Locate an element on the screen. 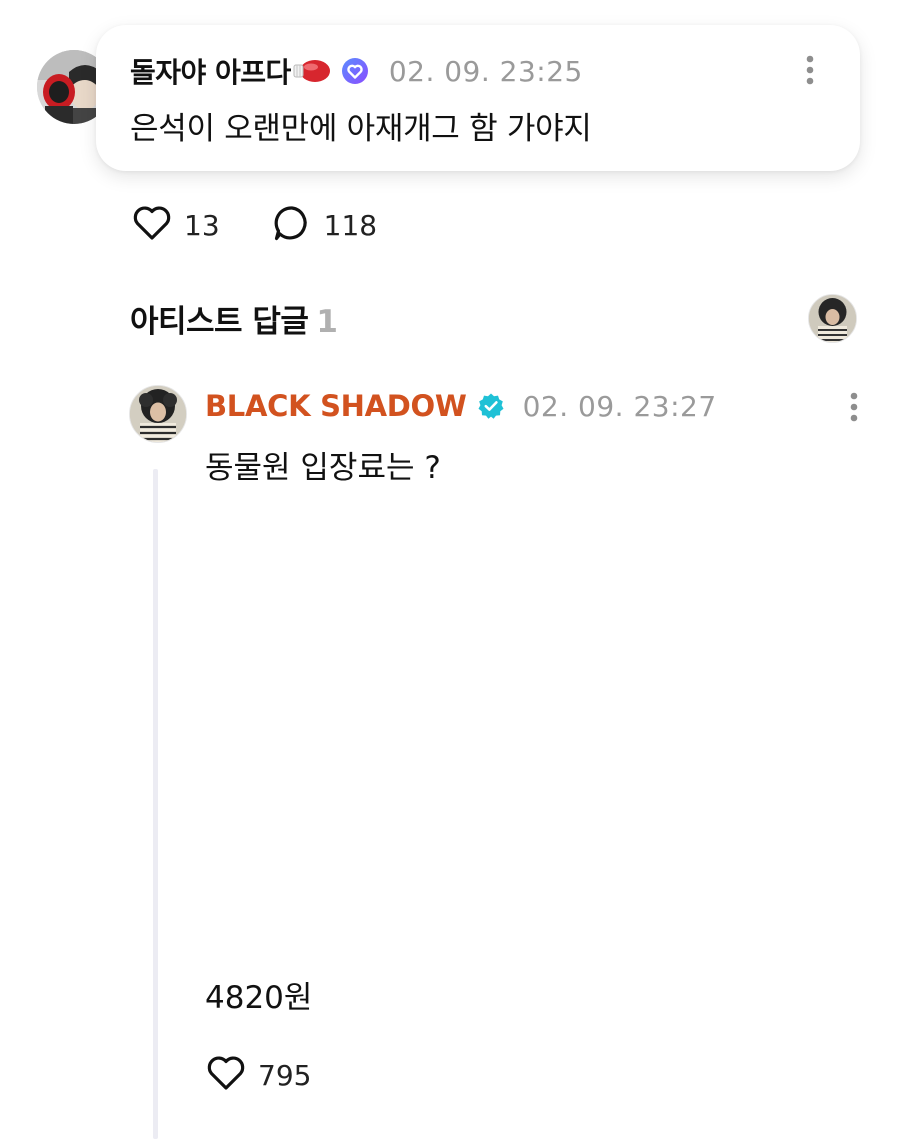  artist-like-button: 795 is located at coordinates (258, 1075).